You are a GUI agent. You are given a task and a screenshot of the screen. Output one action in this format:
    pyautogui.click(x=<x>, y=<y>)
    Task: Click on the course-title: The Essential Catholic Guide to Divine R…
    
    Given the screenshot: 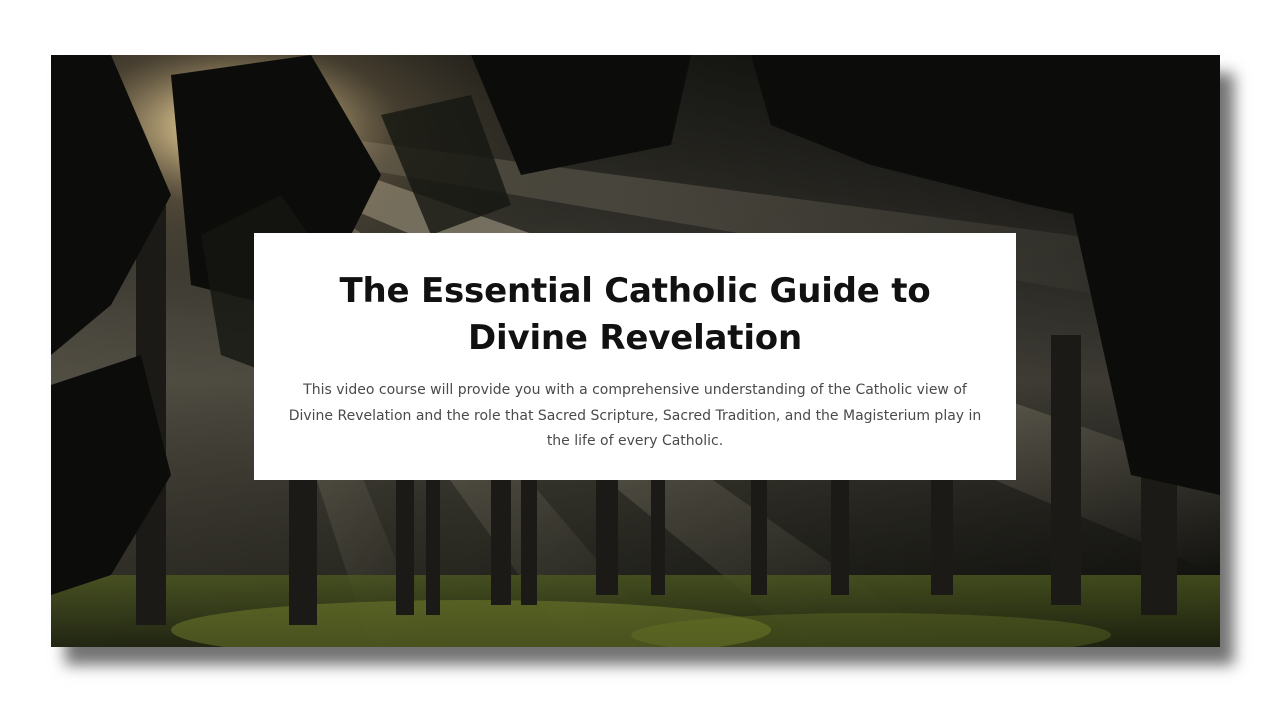 What is the action you would take?
    pyautogui.click(x=635, y=314)
    